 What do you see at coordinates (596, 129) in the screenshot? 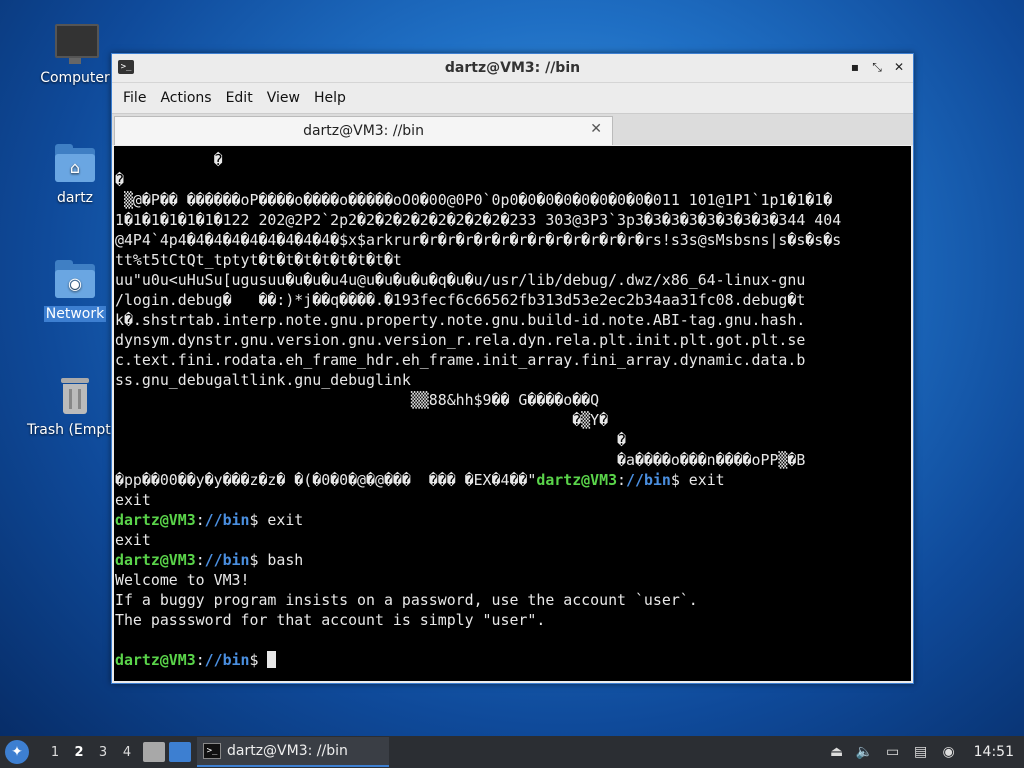
I see `tab-close-icon: ✕` at bounding box center [596, 129].